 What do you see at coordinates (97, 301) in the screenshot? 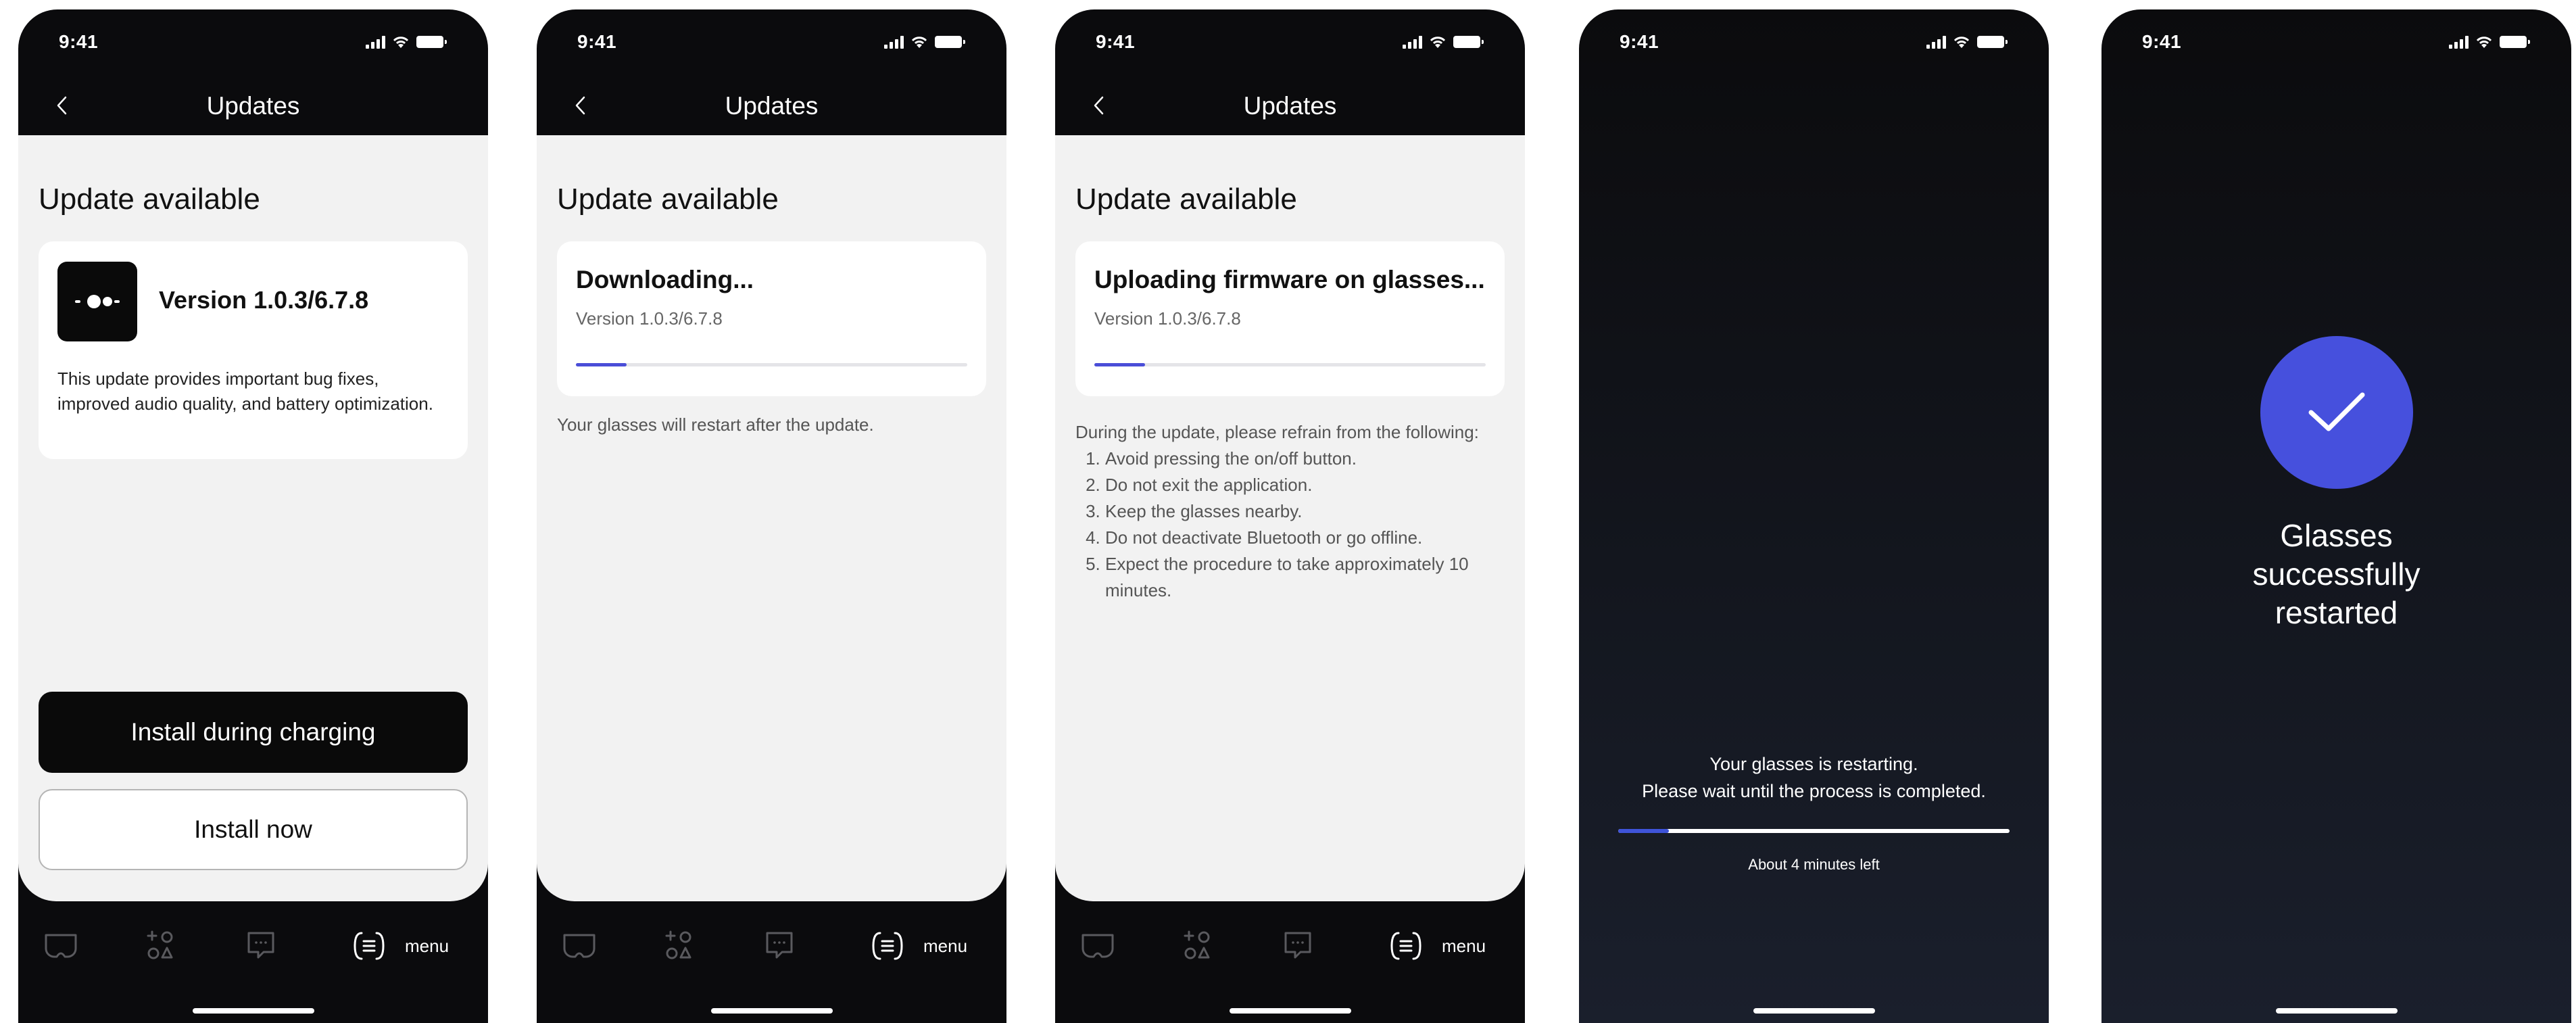
I see `glasses-logo-icon` at bounding box center [97, 301].